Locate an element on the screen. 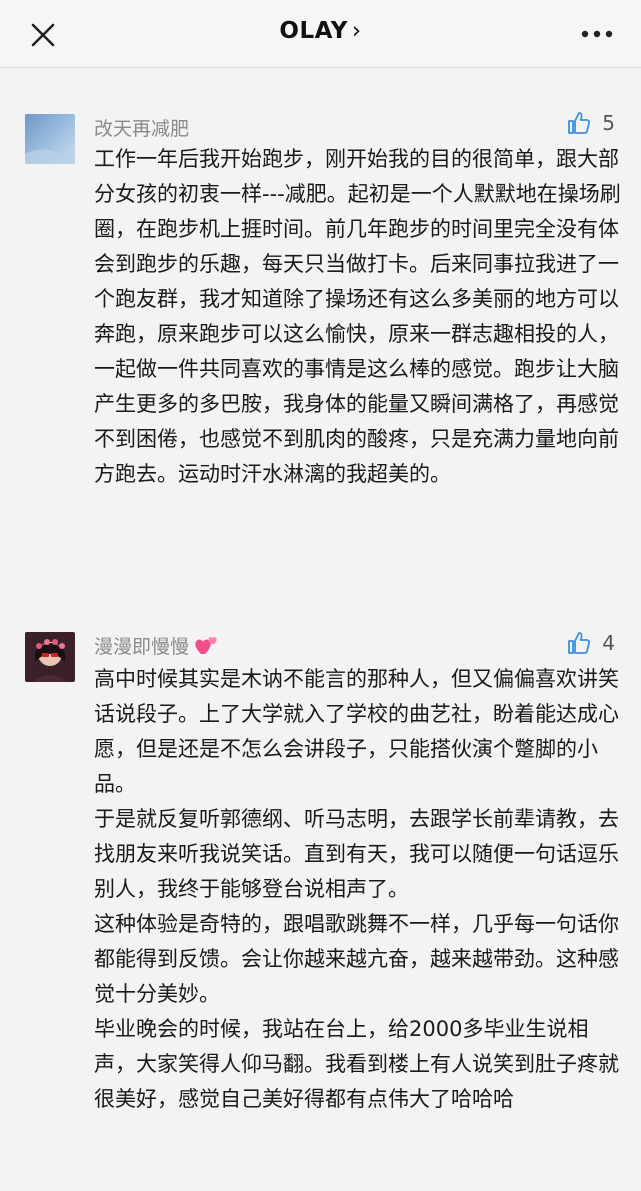 Image resolution: width=641 pixels, height=1191 pixels. commenter-name-text: 漫漫即慢慢 is located at coordinates (142, 647).